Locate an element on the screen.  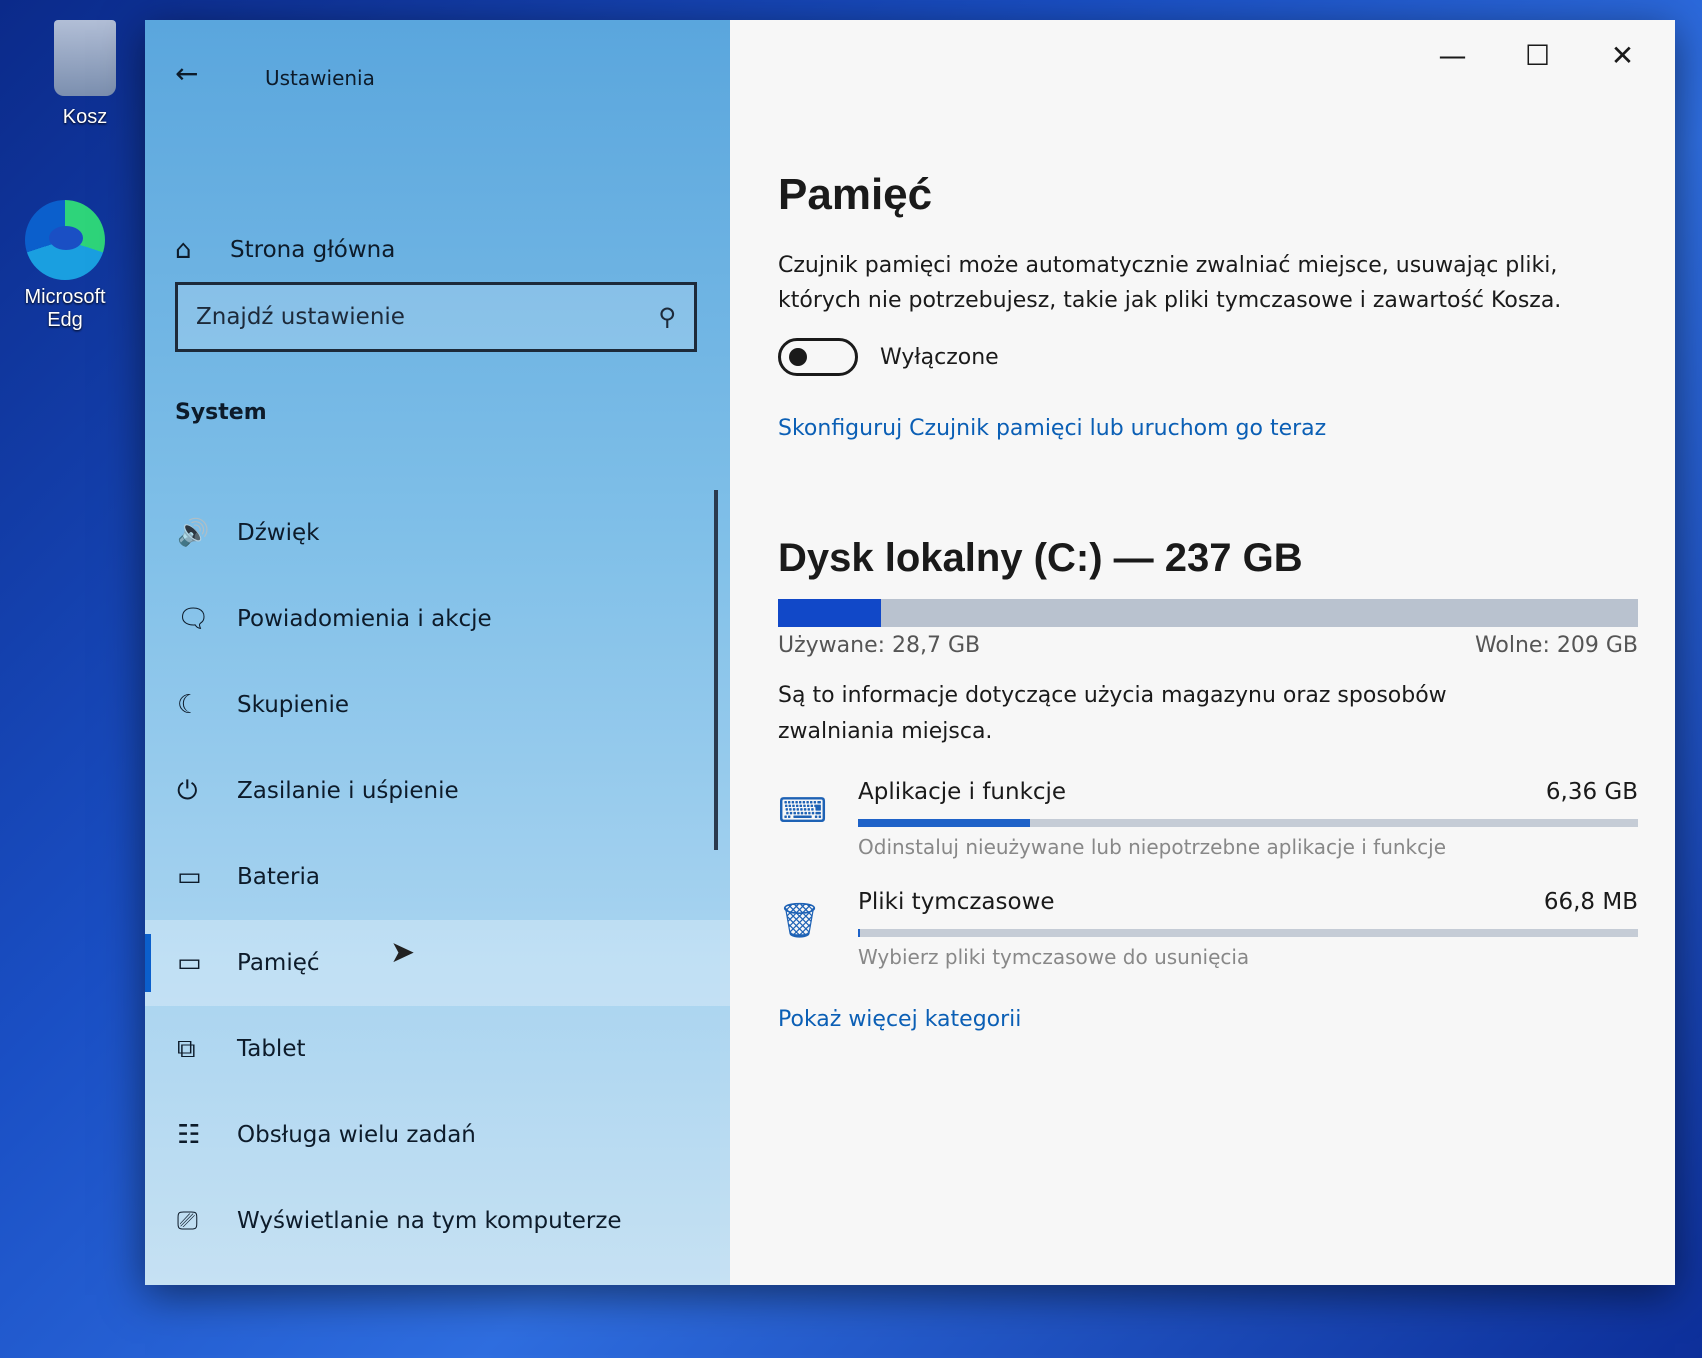
drive-title: Dysk lokalny (C:) — 237 GB is located at coordinates (1040, 558).